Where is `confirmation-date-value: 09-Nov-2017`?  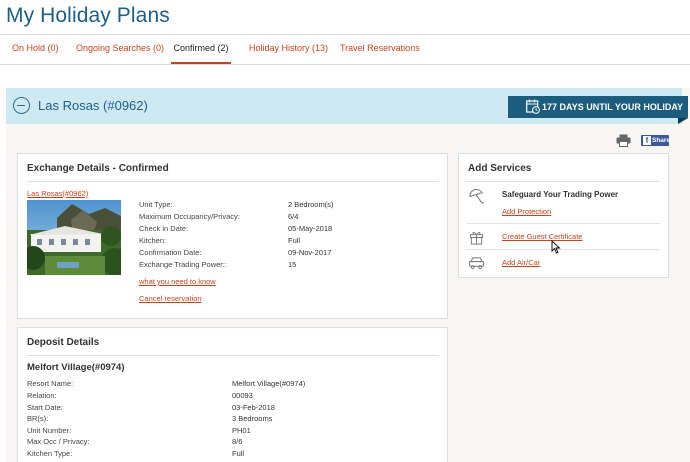 confirmation-date-value: 09-Nov-2017 is located at coordinates (310, 252).